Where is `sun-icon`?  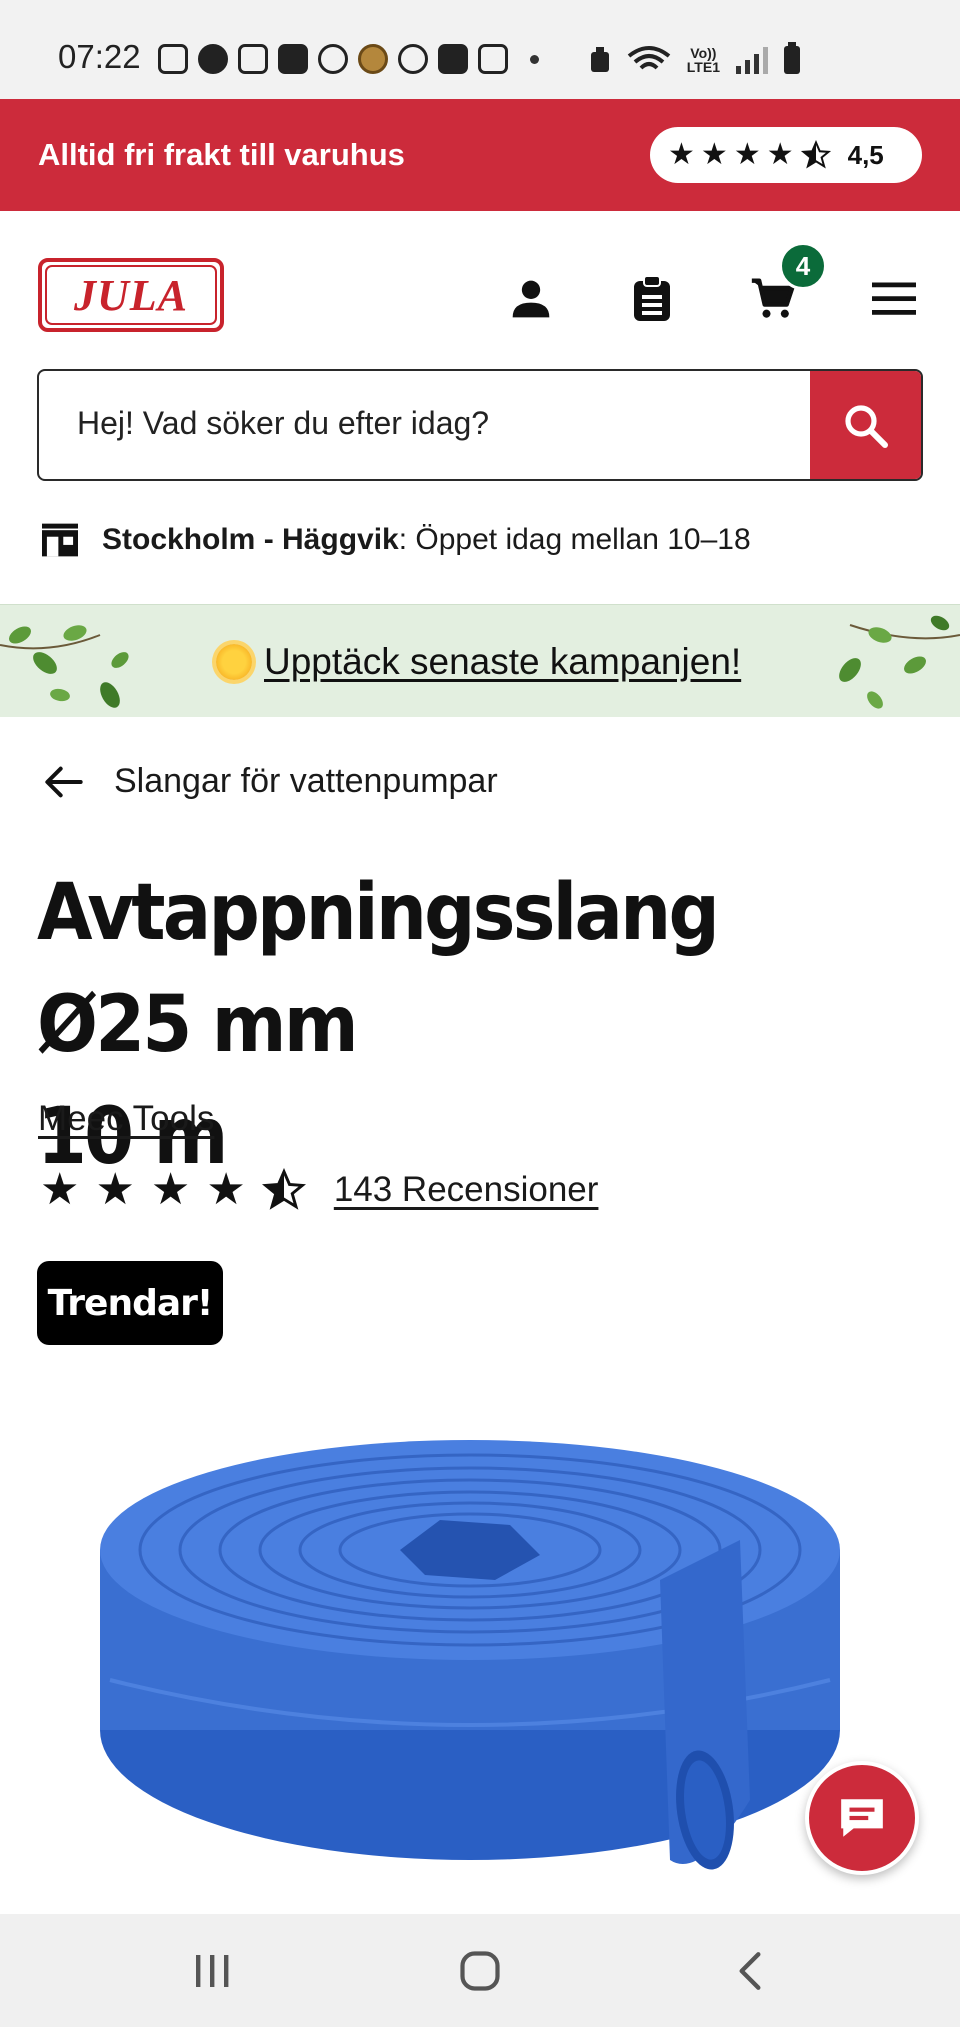 sun-icon is located at coordinates (234, 662).